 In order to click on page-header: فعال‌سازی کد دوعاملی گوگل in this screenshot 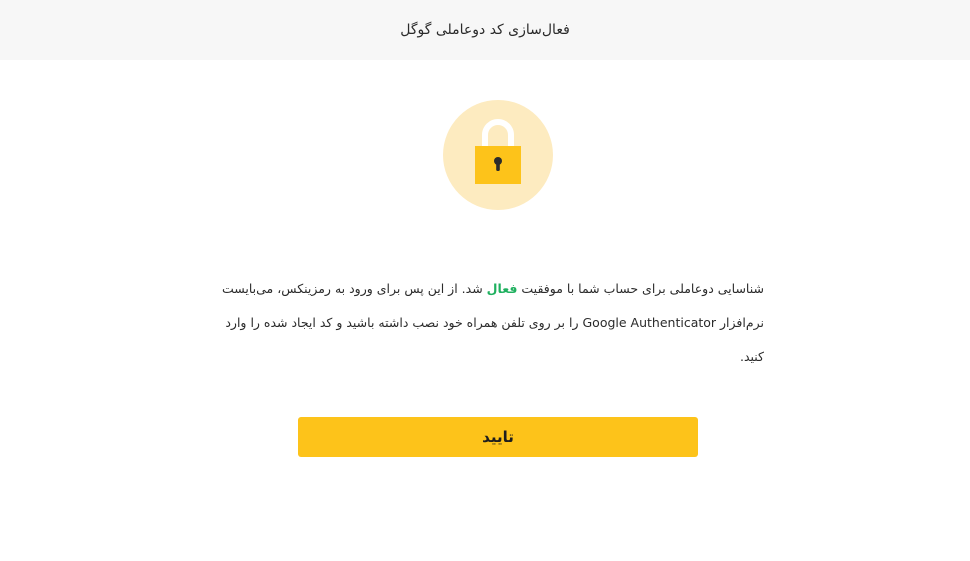, I will do `click(485, 30)`.